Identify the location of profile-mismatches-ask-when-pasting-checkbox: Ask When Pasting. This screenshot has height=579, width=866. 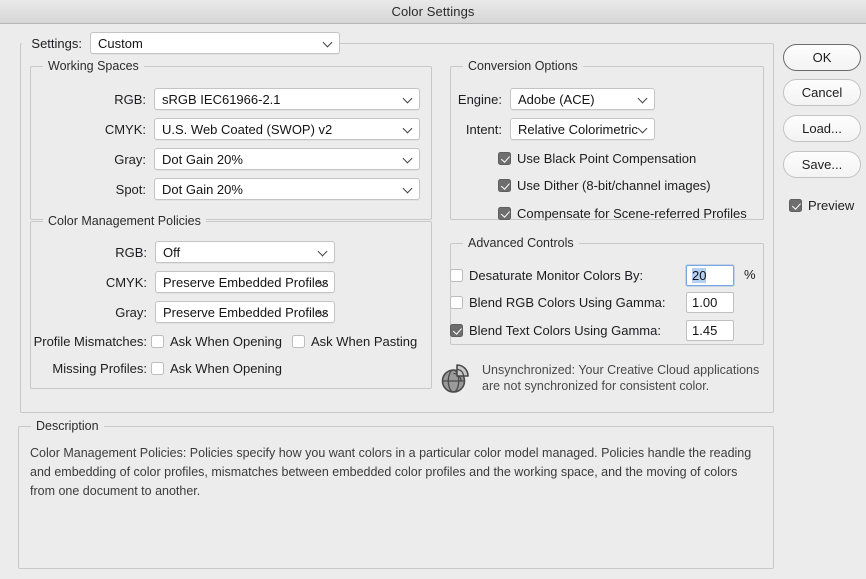
(354, 341).